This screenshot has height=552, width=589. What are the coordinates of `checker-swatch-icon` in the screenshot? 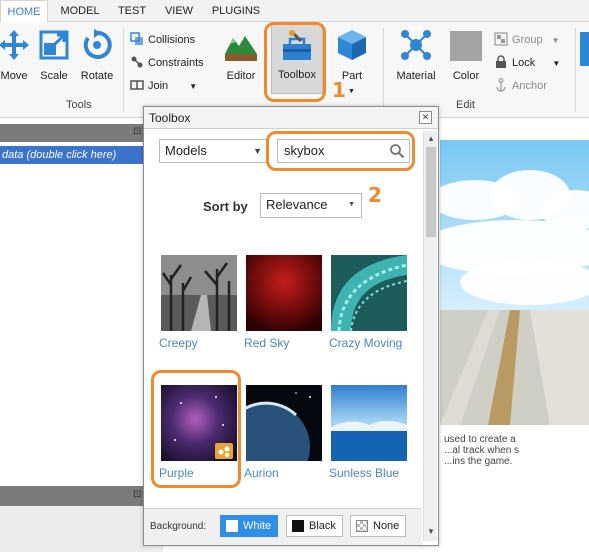 It's located at (362, 526).